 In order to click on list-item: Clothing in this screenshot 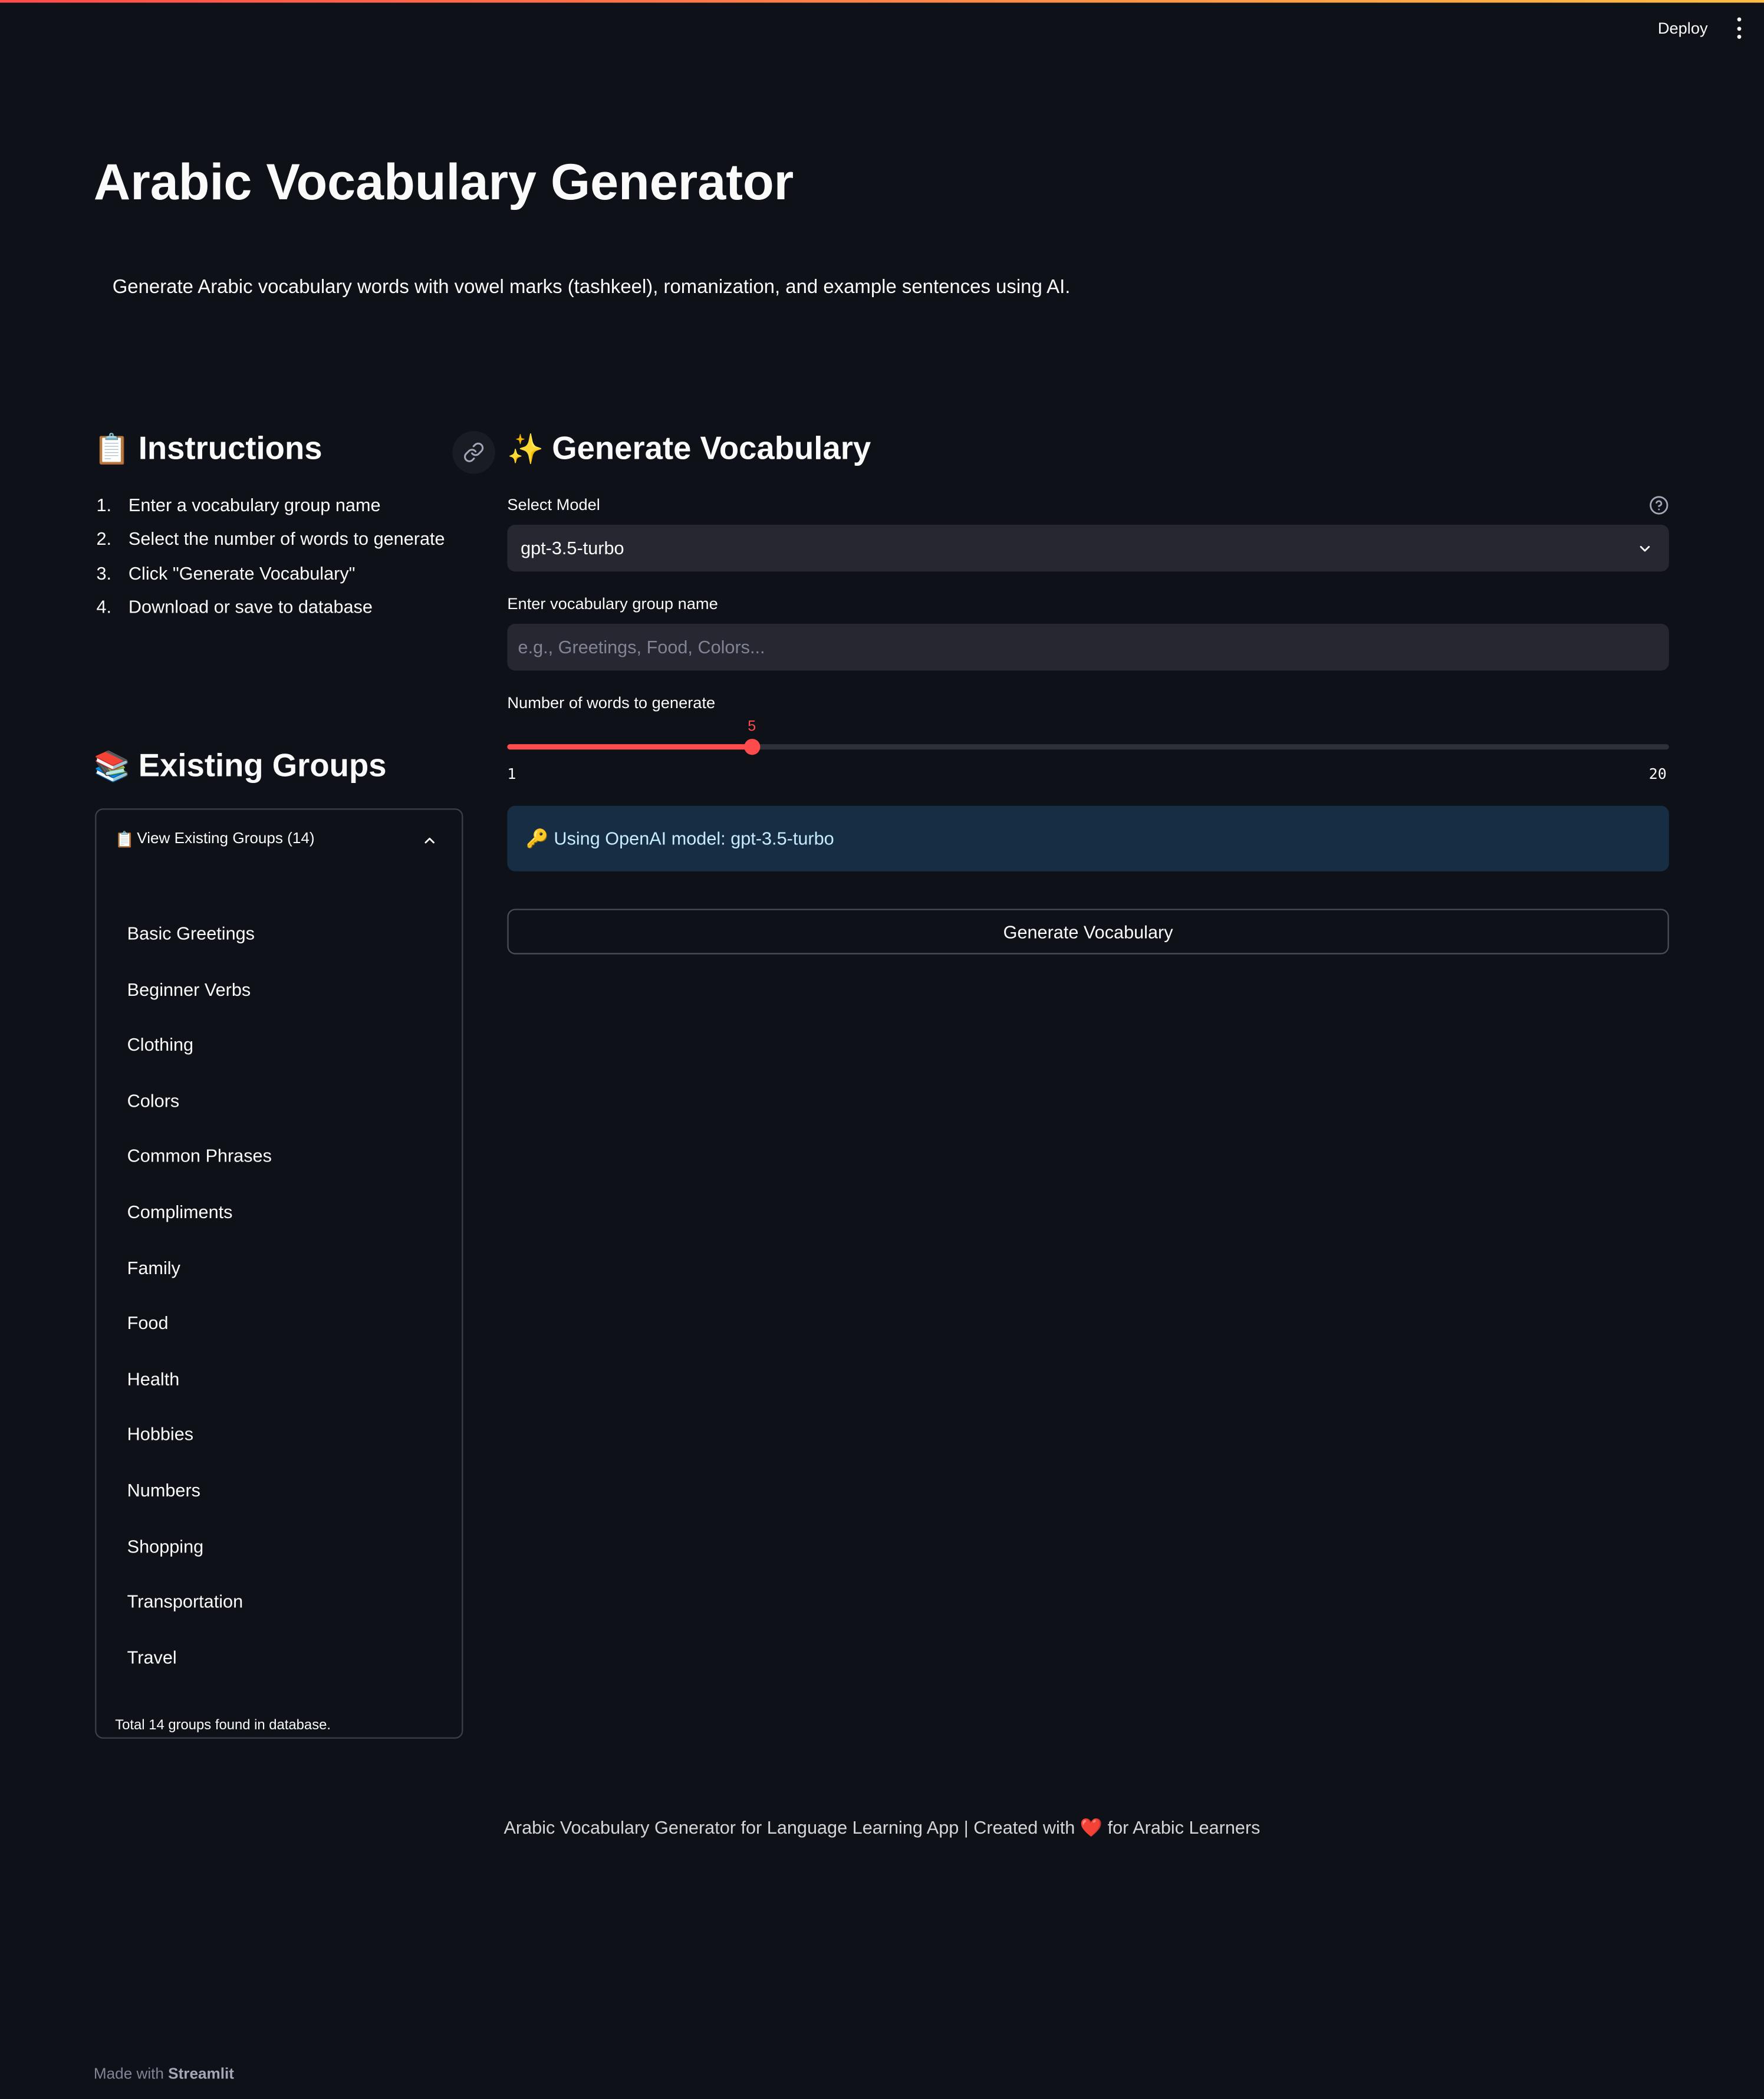, I will do `click(160, 1045)`.